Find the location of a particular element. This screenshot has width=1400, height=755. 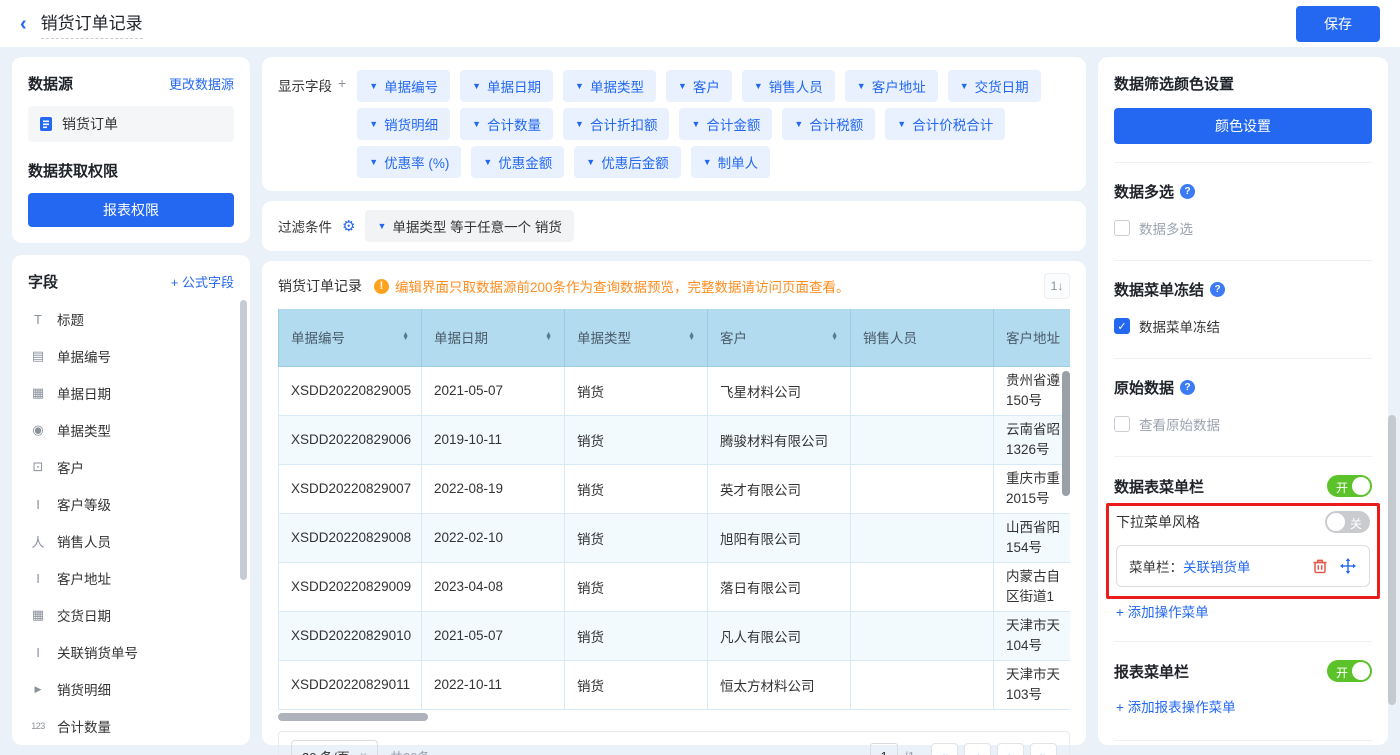

field-item-customer-level: I 客户等级 is located at coordinates (131, 504).